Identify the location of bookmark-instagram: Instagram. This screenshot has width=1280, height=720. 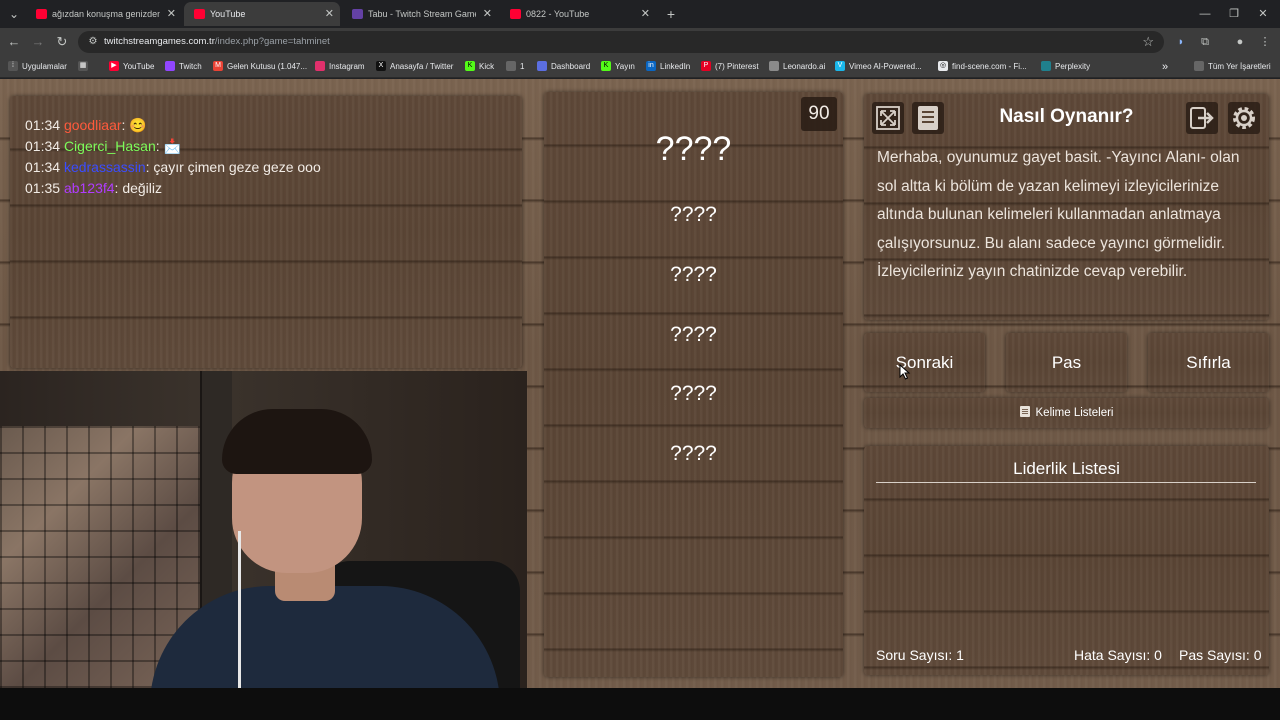
(340, 67).